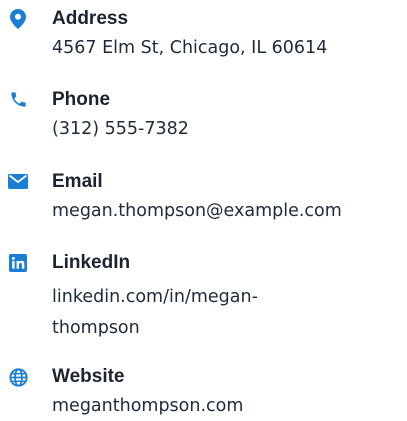 This screenshot has width=407, height=421. What do you see at coordinates (18, 19) in the screenshot?
I see `map-pin-icon` at bounding box center [18, 19].